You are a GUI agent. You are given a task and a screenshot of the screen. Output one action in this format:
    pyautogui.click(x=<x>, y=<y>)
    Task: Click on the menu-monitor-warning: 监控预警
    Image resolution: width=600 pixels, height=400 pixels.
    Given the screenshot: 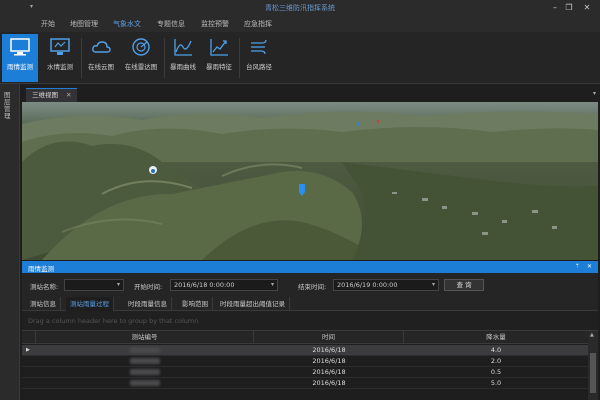 What is the action you would take?
    pyautogui.click(x=215, y=24)
    